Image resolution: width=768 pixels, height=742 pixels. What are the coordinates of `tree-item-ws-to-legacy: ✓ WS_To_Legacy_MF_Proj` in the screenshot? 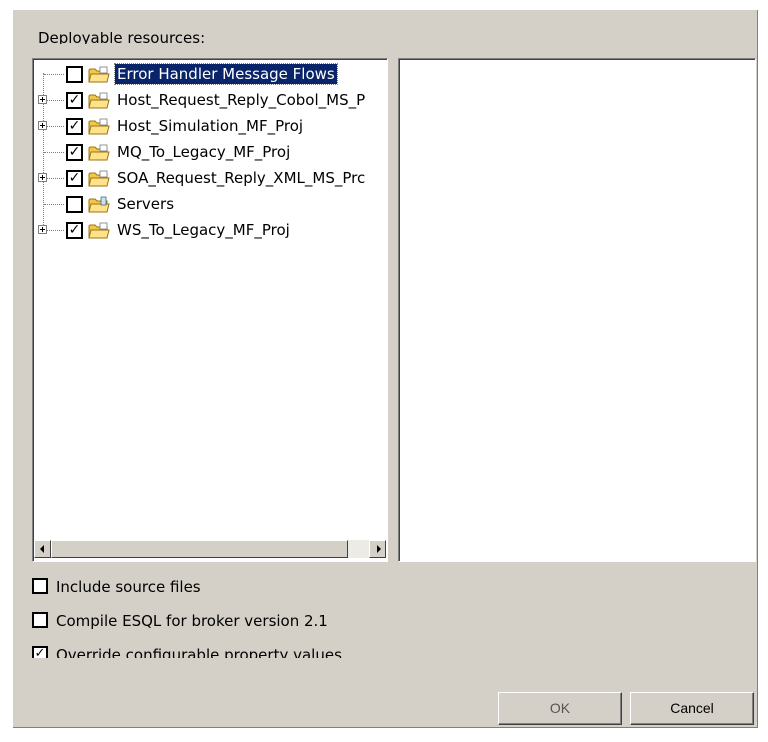 It's located at (210, 230).